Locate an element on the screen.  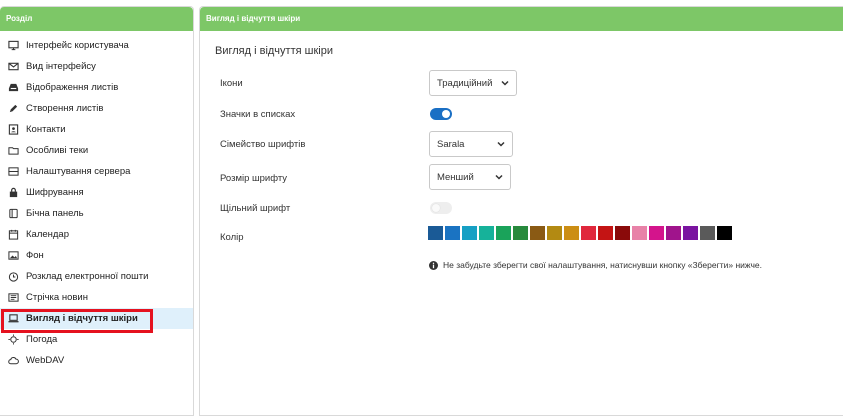
sidebar-item-label: Особливі теки is located at coordinates (57, 150).